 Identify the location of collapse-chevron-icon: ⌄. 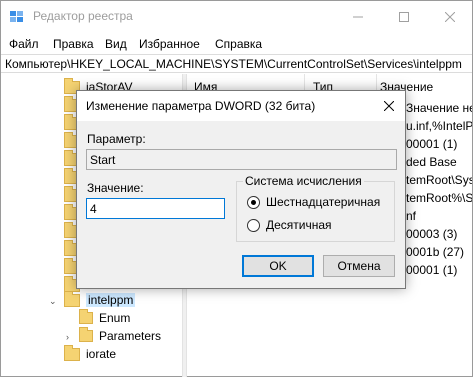
(53, 301).